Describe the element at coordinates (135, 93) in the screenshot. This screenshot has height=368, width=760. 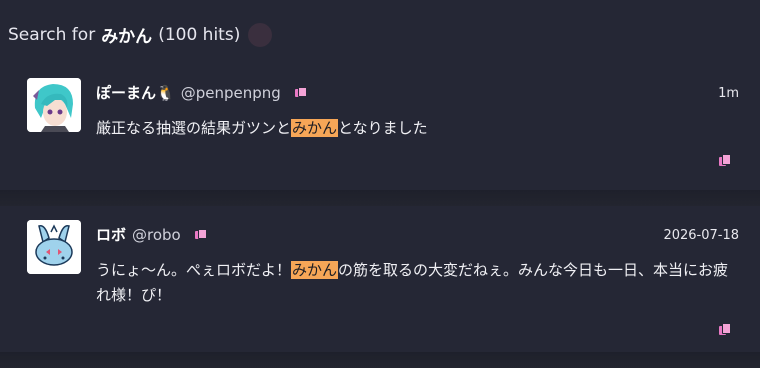
I see `display-name: ぽーまん🐧` at that location.